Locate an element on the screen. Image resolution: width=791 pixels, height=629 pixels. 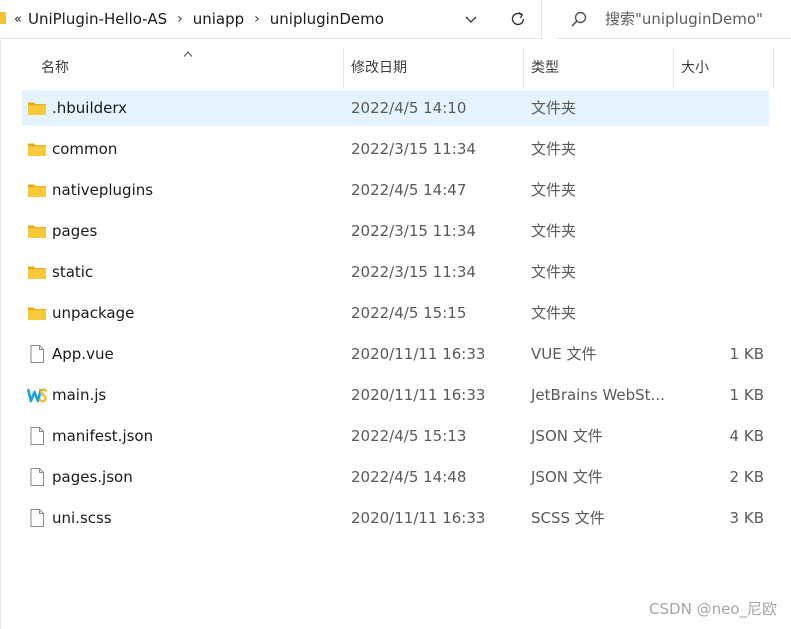
file-modified-date: 2022/4/5 14:10 is located at coordinates (409, 108).